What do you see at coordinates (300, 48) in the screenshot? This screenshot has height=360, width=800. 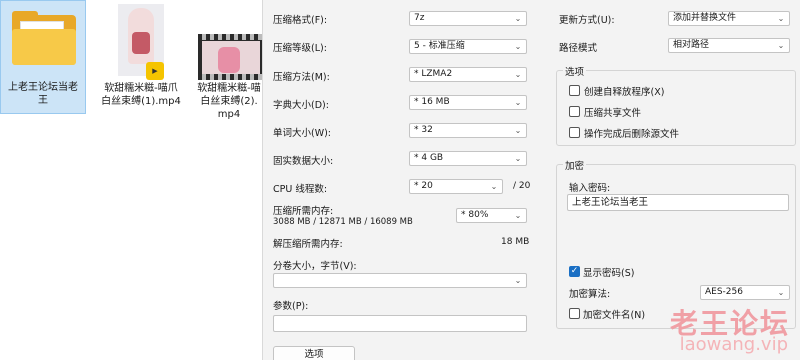 I see `level-label: 压缩等级(L):` at bounding box center [300, 48].